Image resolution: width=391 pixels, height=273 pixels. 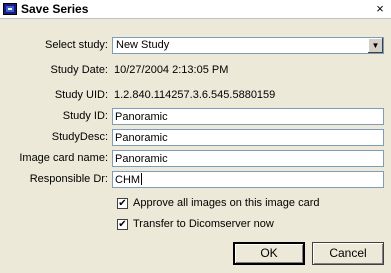 I want to click on responsible-dr-value: CHM, so click(x=128, y=180).